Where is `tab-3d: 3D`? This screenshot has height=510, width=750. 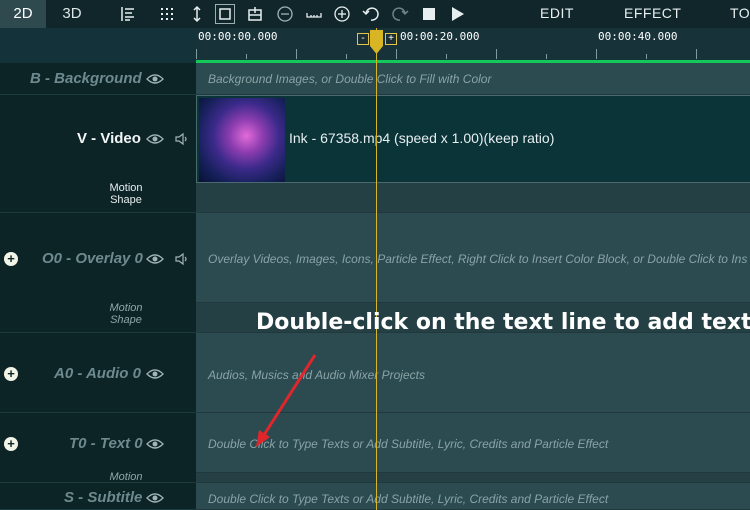 tab-3d: 3D is located at coordinates (72, 14).